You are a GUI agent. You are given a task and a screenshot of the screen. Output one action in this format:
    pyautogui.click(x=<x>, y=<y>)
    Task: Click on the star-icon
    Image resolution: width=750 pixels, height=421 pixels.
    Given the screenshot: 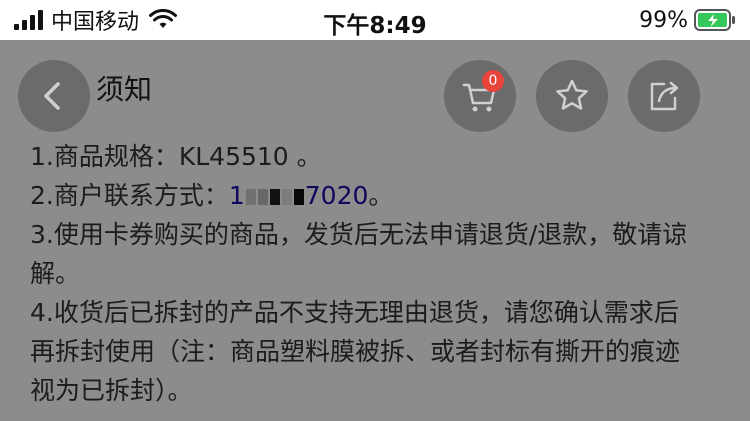 What is the action you would take?
    pyautogui.click(x=572, y=94)
    